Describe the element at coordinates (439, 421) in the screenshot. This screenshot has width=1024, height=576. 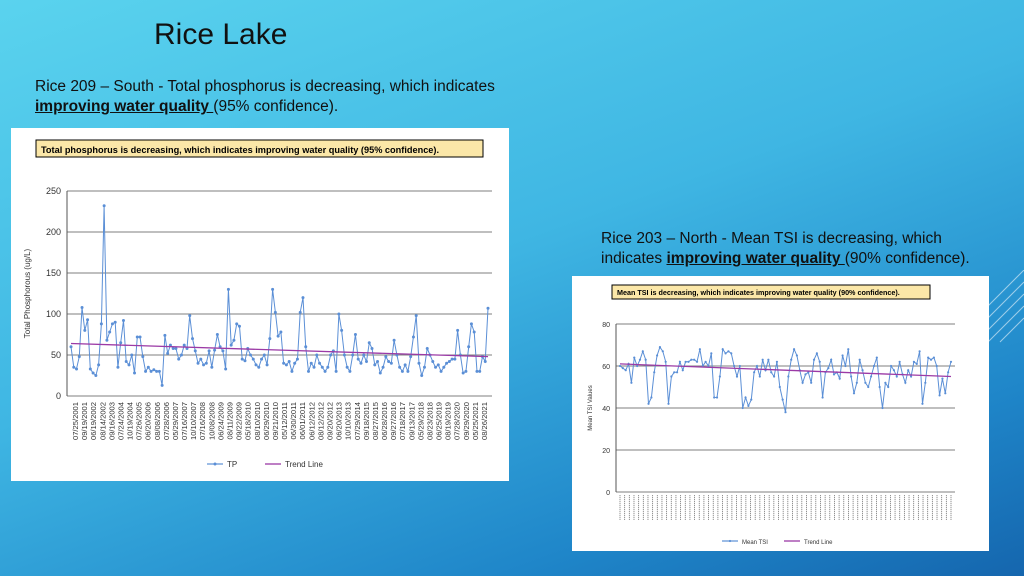
I see `tp-x-tick-label: 06/25/2019` at that location.